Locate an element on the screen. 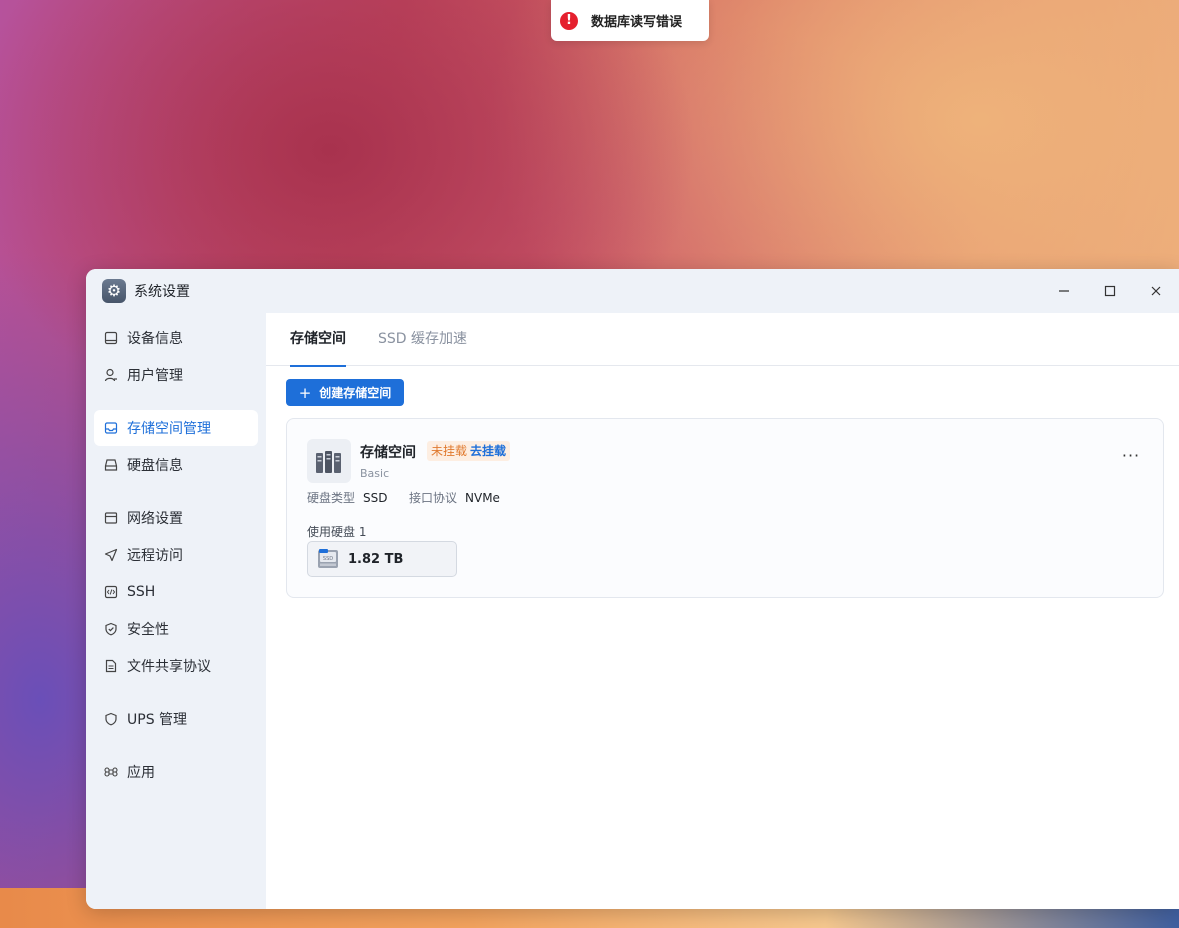  pool-name: 存储空间 is located at coordinates (388, 453).